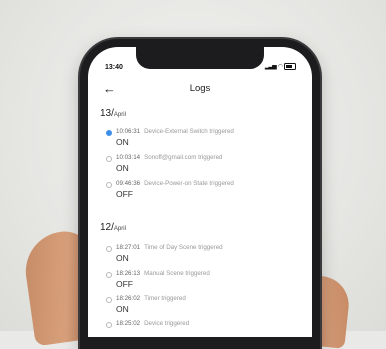 The height and width of the screenshot is (349, 386). Describe the element at coordinates (128, 157) in the screenshot. I see `entry-time: 10:03:14` at that location.